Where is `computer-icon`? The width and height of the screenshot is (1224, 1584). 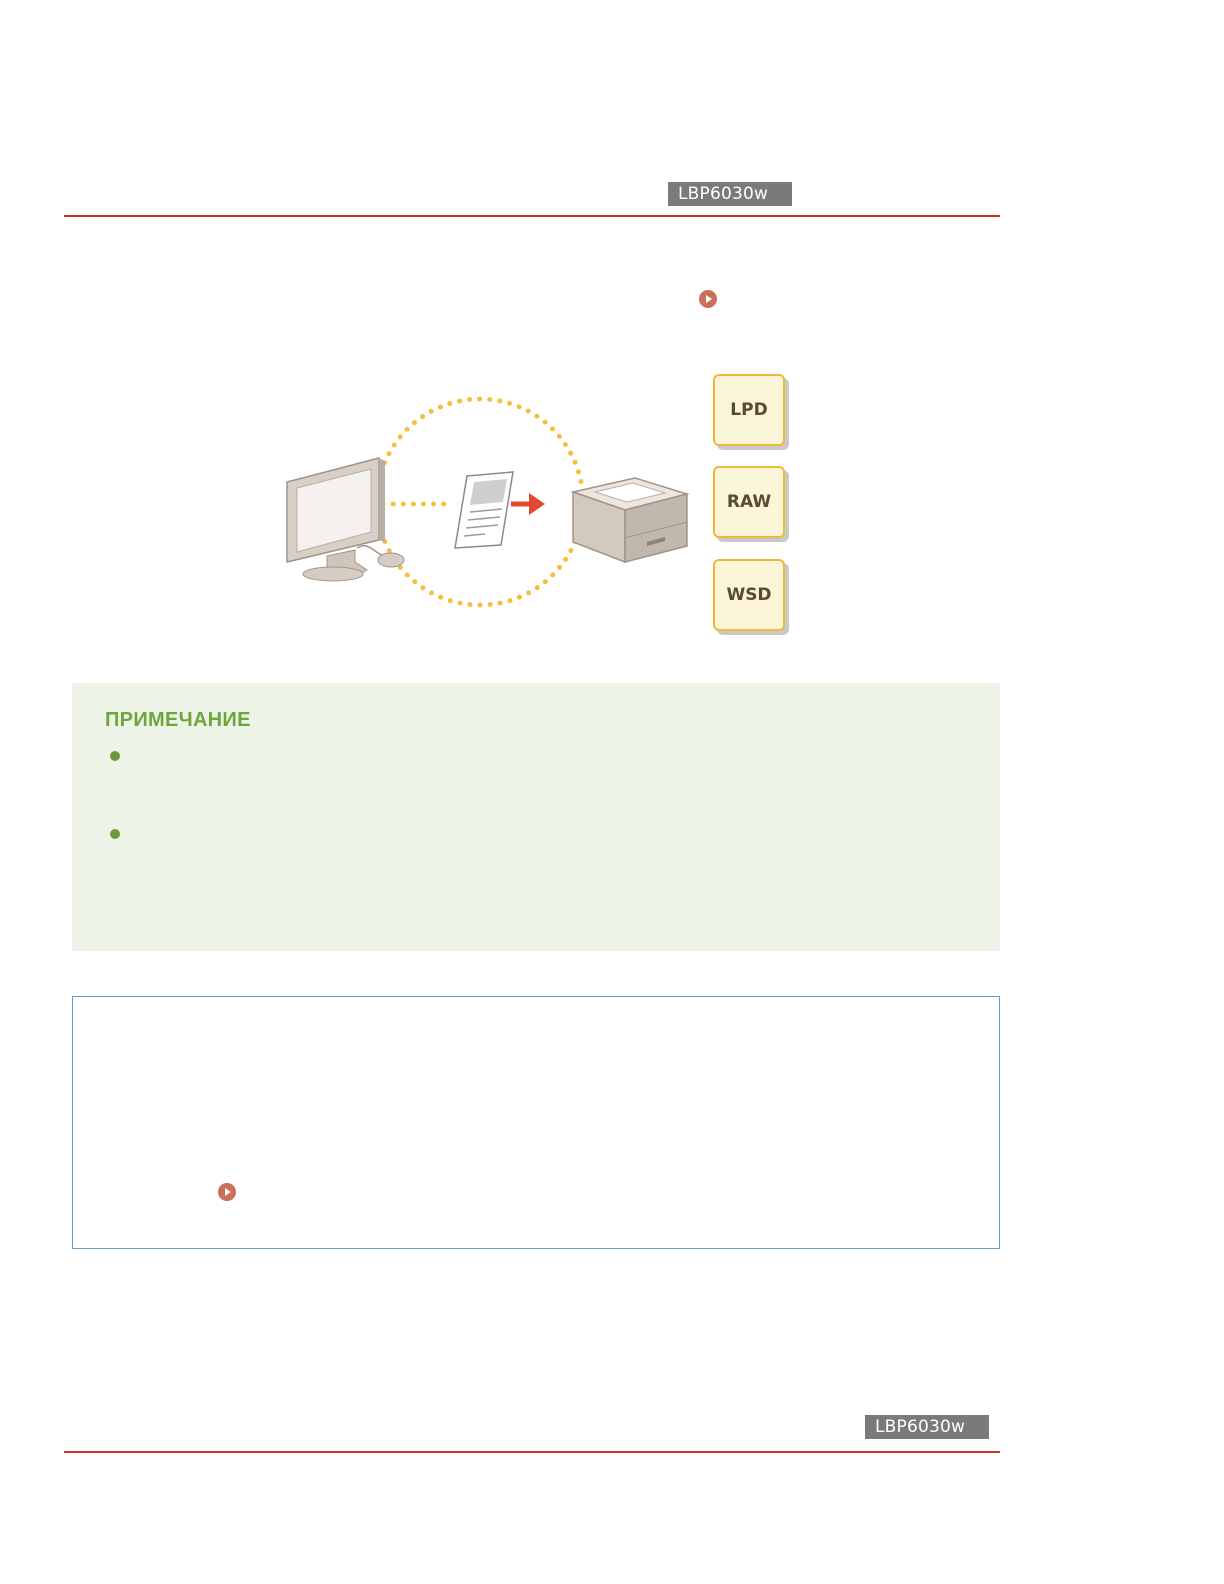
computer-icon is located at coordinates (345, 519).